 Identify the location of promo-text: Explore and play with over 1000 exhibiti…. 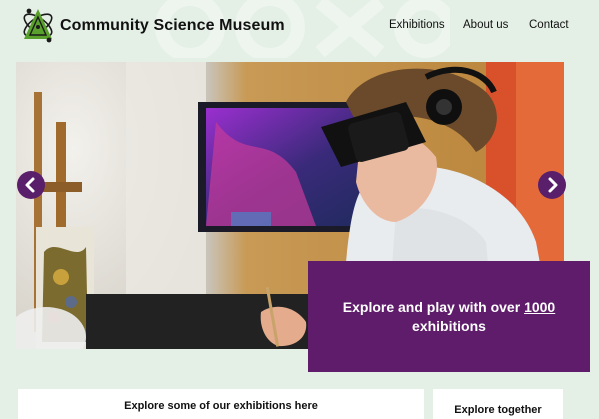
(449, 317).